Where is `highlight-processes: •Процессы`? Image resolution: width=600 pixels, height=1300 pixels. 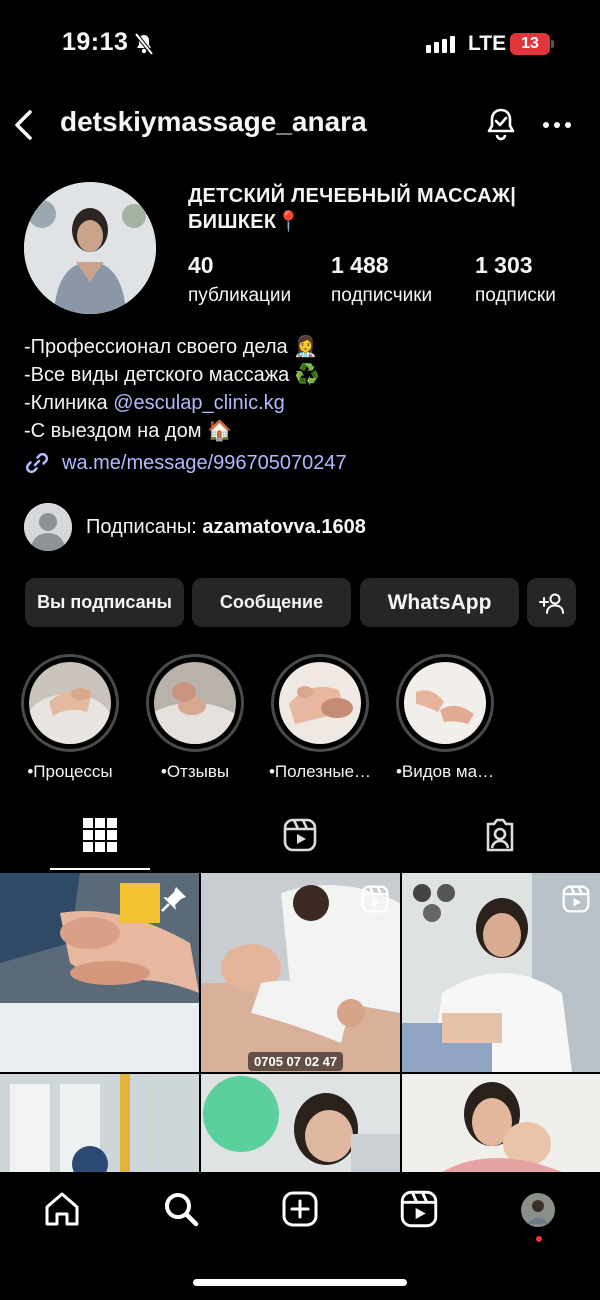
highlight-processes: •Процессы is located at coordinates (70, 718).